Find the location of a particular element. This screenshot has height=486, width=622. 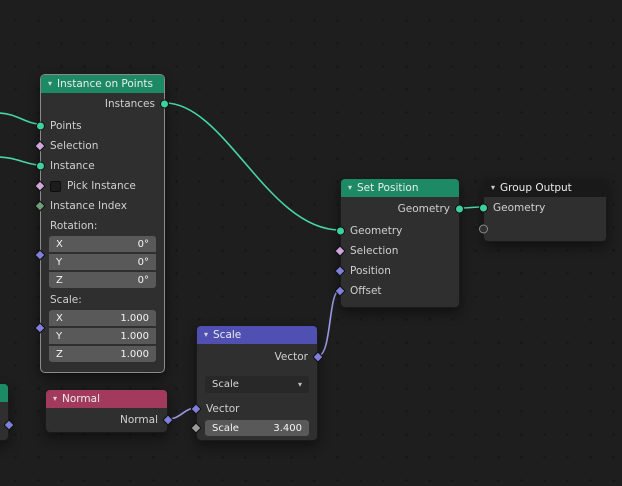

output-label: Vector is located at coordinates (291, 357).